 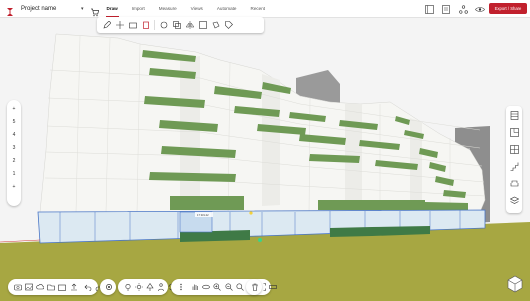 I want to click on orbit-icon, so click(x=206, y=287).